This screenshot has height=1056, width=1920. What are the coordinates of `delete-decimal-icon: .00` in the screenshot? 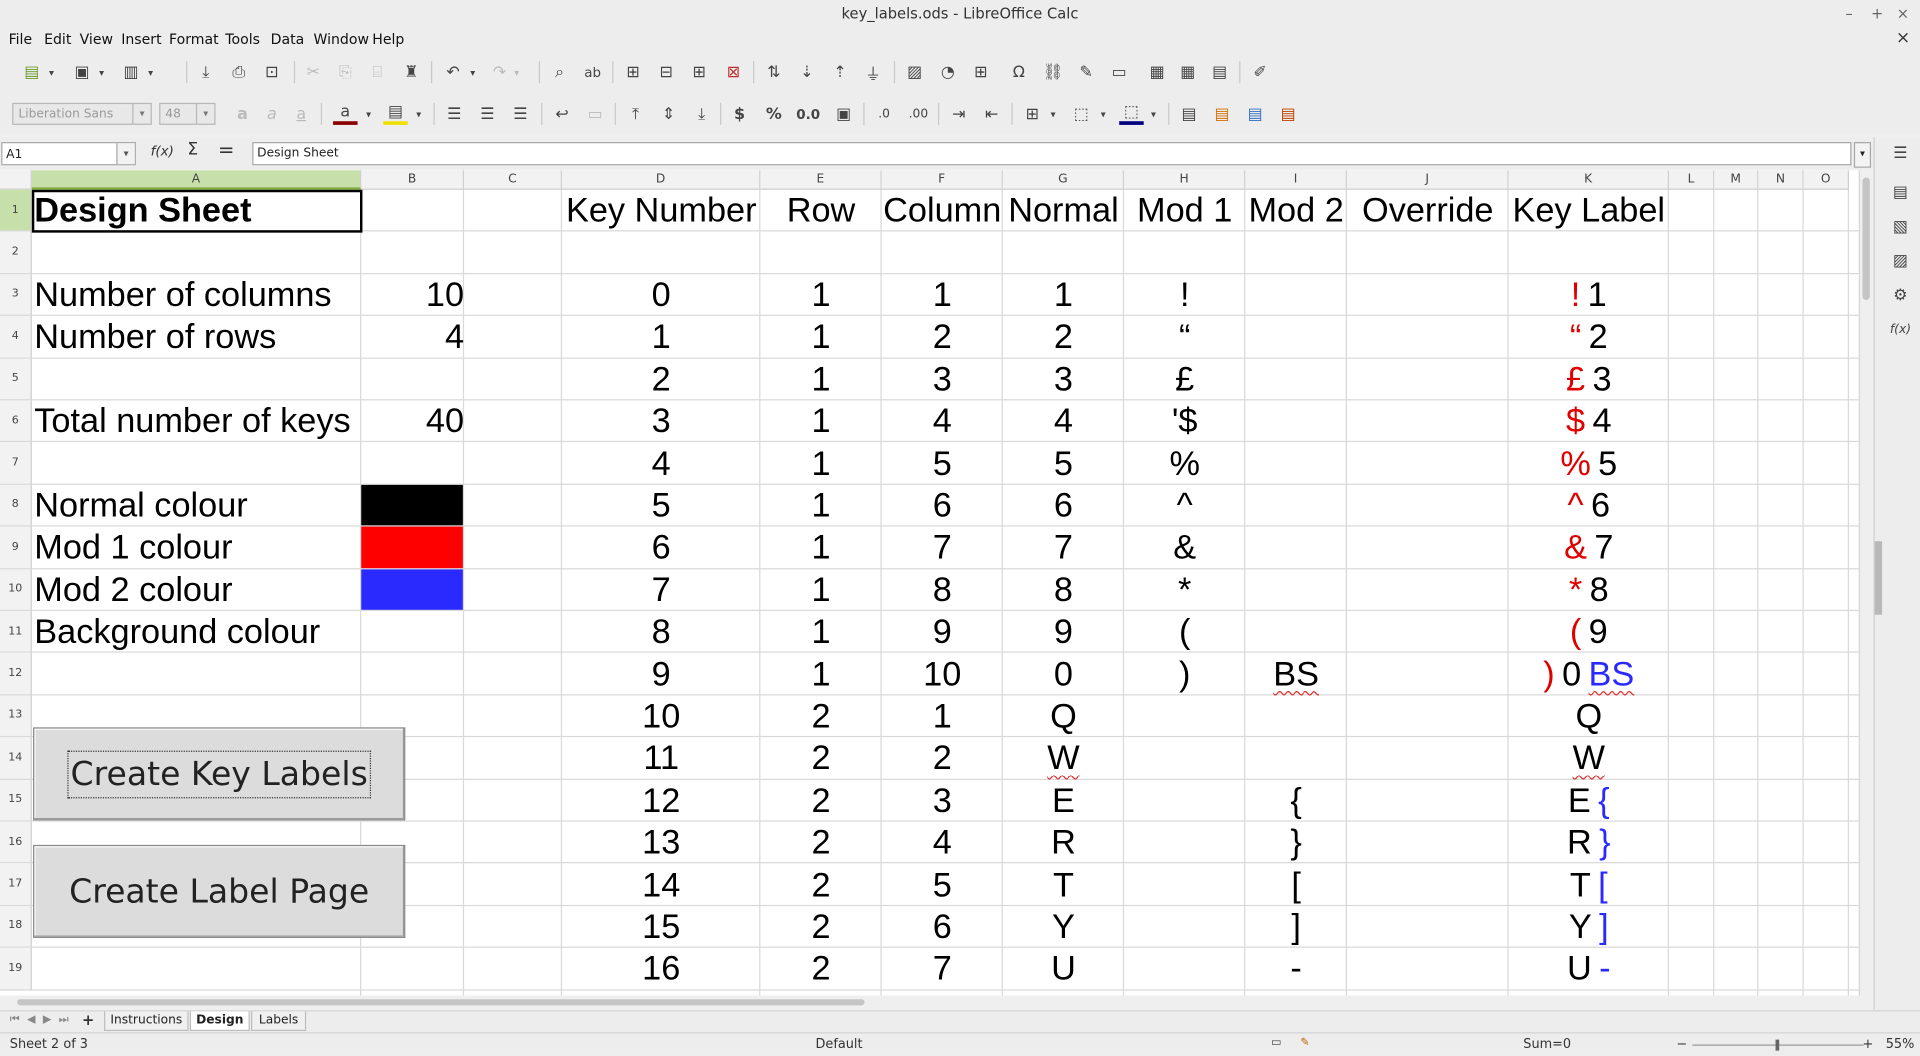 It's located at (918, 114).